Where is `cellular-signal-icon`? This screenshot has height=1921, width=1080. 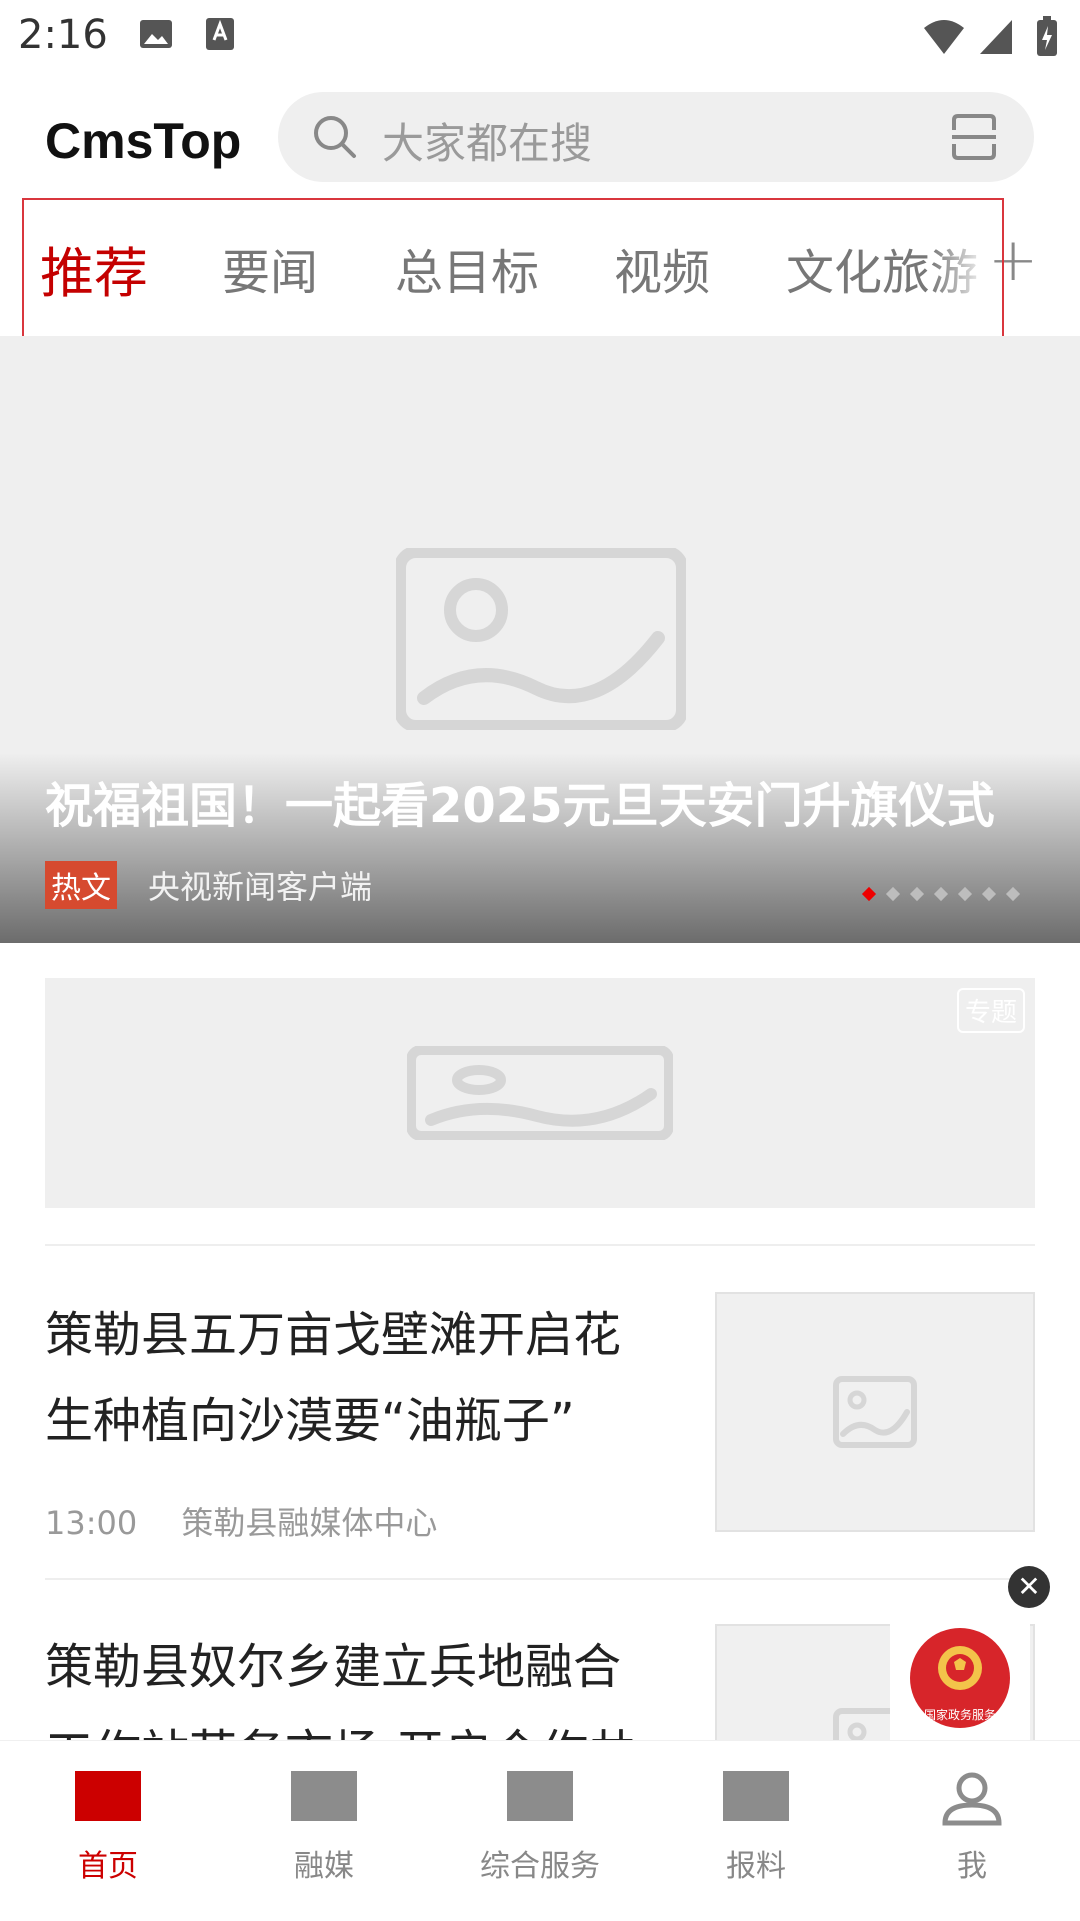
cellular-signal-icon is located at coordinates (996, 38).